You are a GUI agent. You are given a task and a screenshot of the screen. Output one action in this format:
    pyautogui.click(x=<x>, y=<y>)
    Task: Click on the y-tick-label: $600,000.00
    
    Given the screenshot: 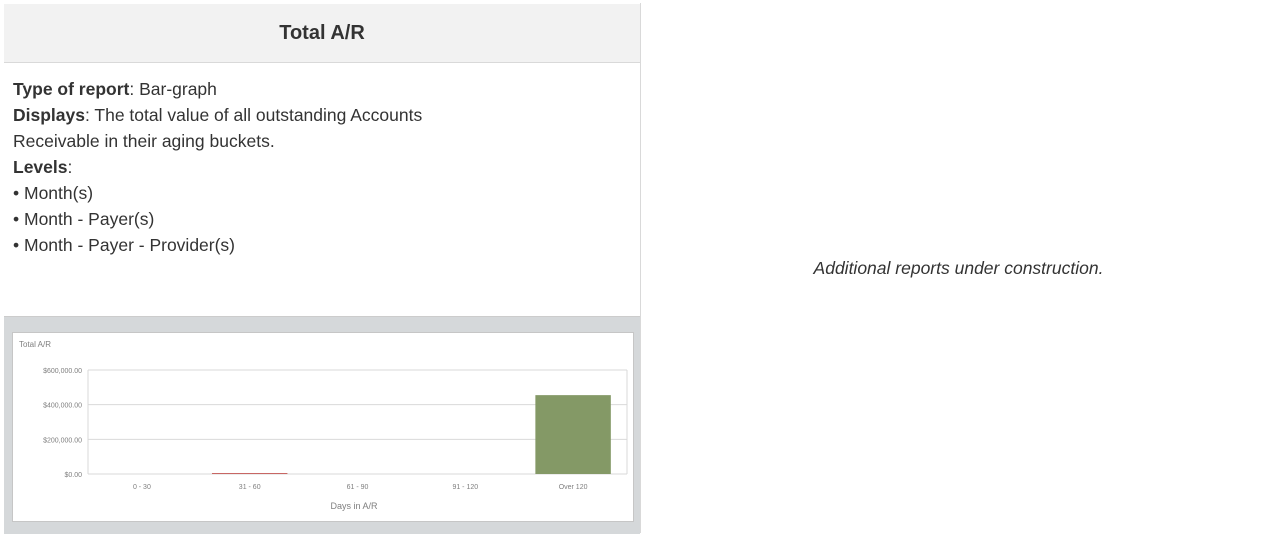 What is the action you would take?
    pyautogui.click(x=62, y=371)
    